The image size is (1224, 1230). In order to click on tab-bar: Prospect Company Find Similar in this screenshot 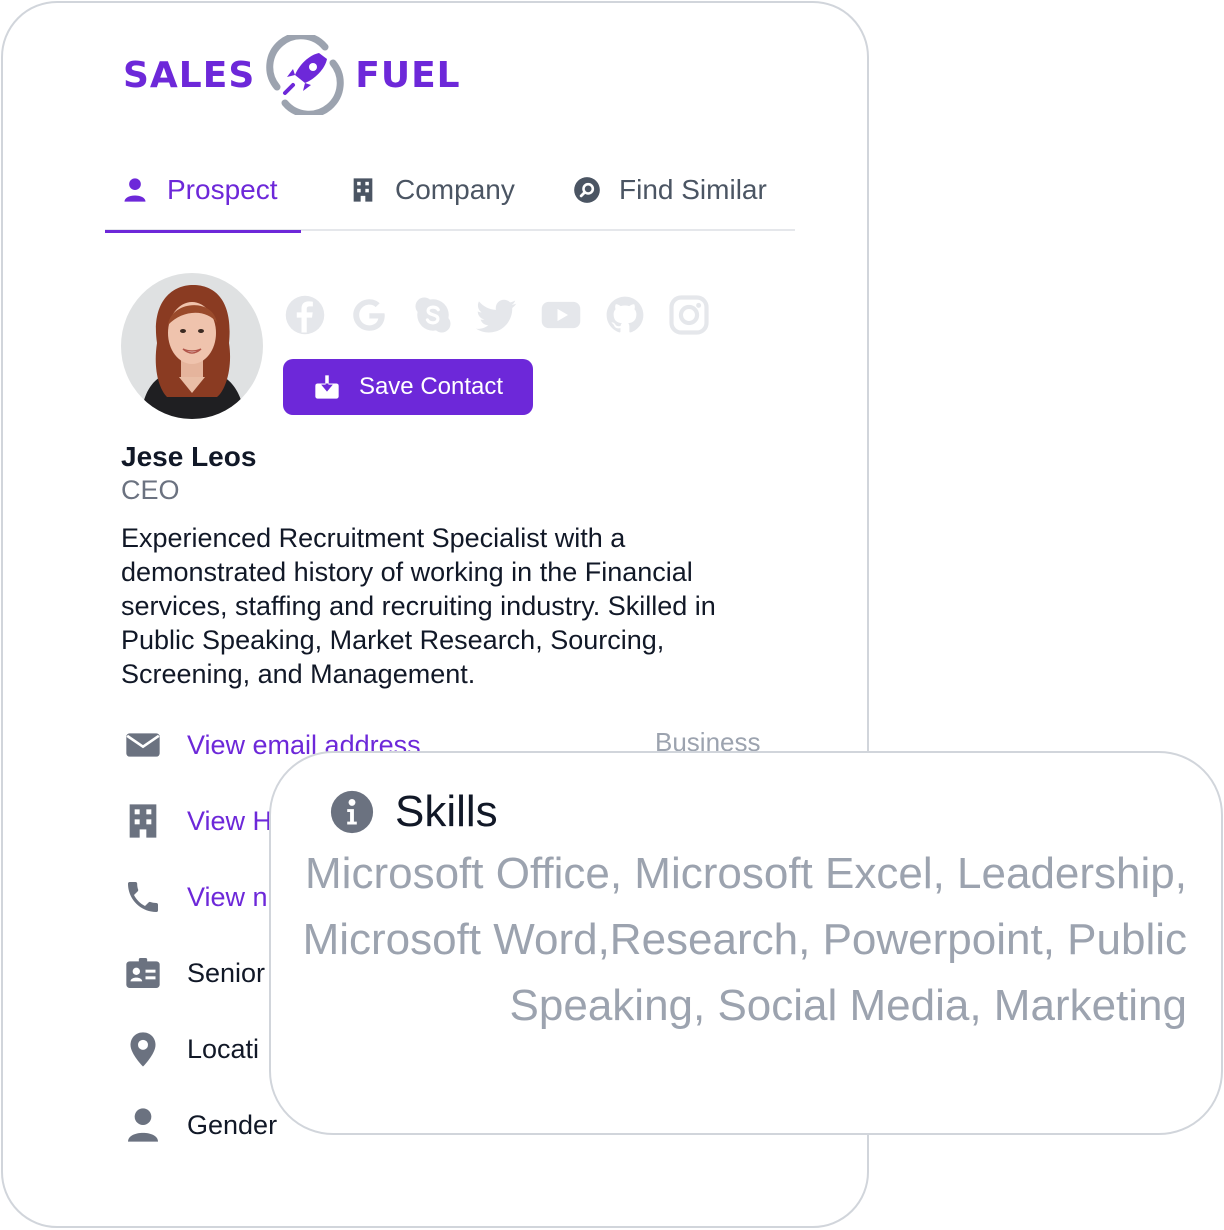, I will do `click(450, 191)`.